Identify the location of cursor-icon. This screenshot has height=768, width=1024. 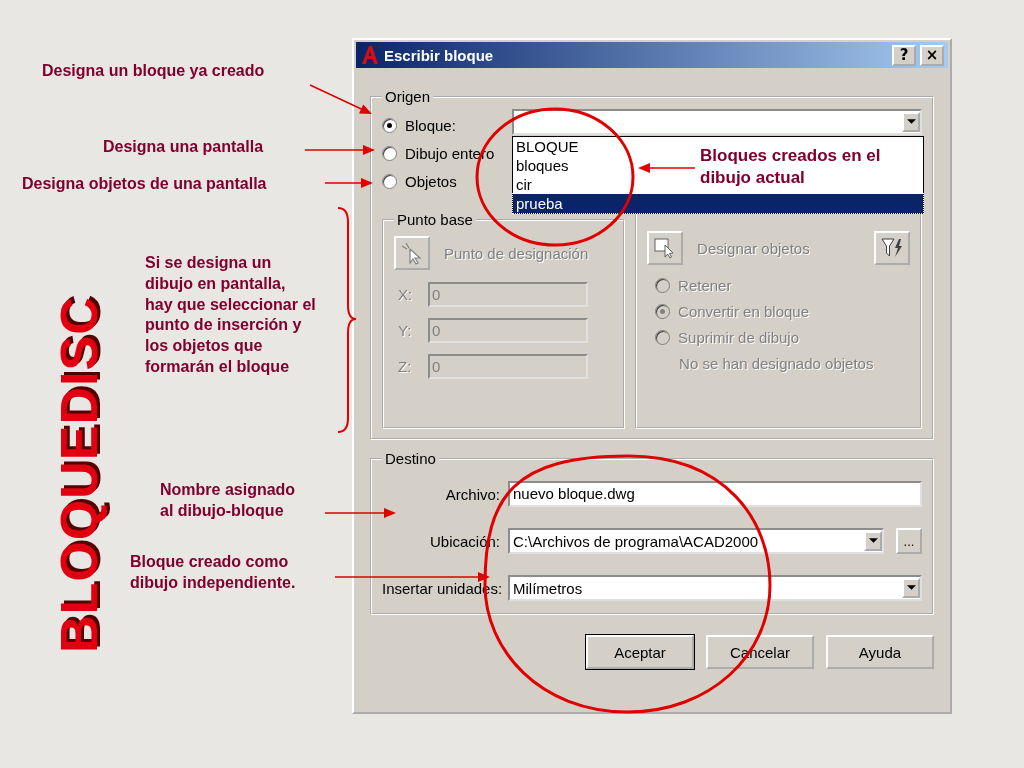
(412, 253).